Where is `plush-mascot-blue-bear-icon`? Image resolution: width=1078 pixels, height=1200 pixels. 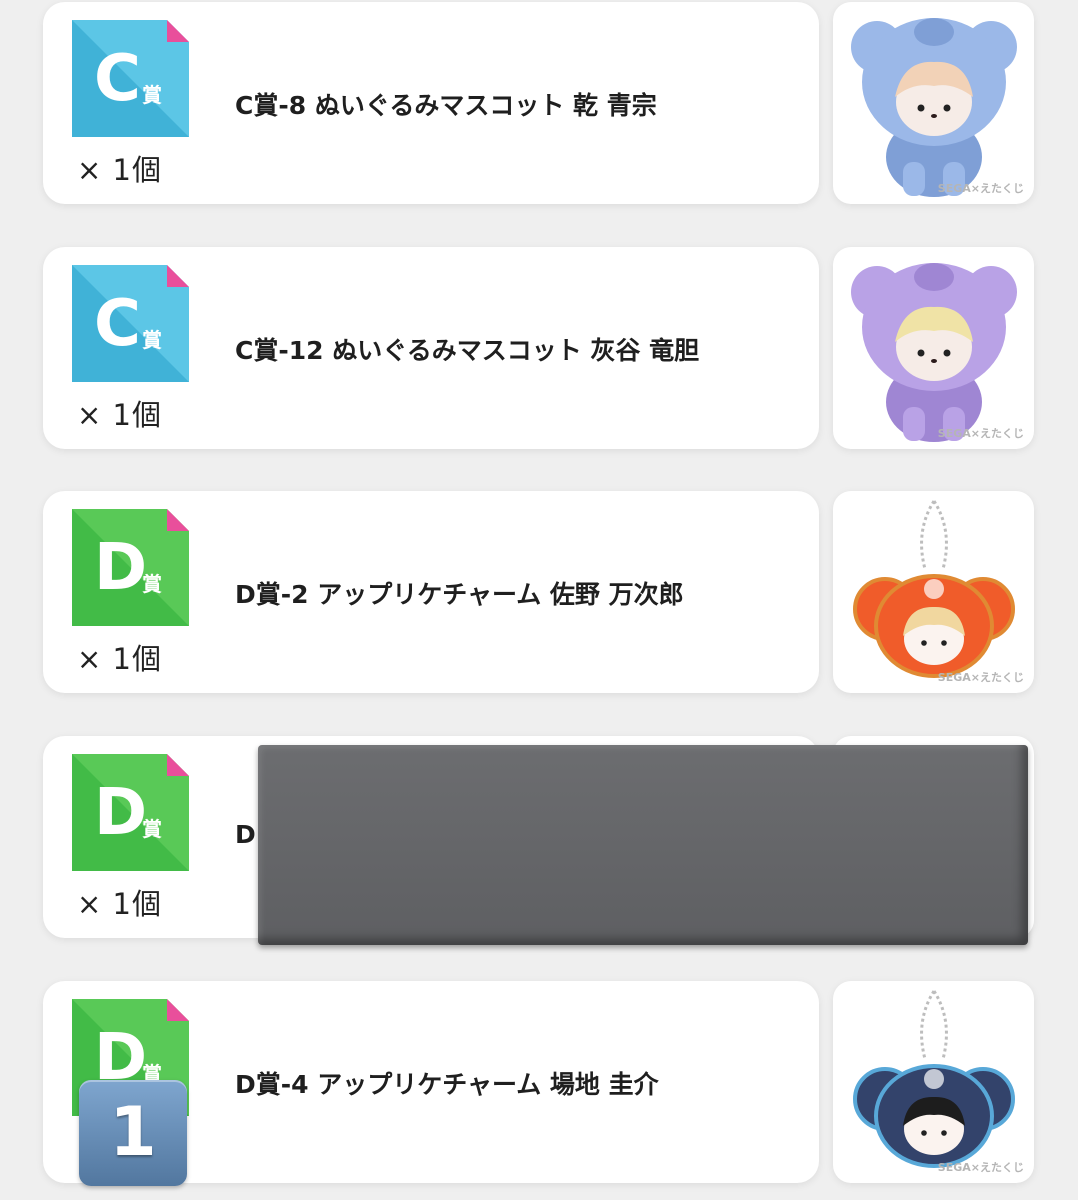
plush-mascot-blue-bear-icon is located at coordinates (933, 103).